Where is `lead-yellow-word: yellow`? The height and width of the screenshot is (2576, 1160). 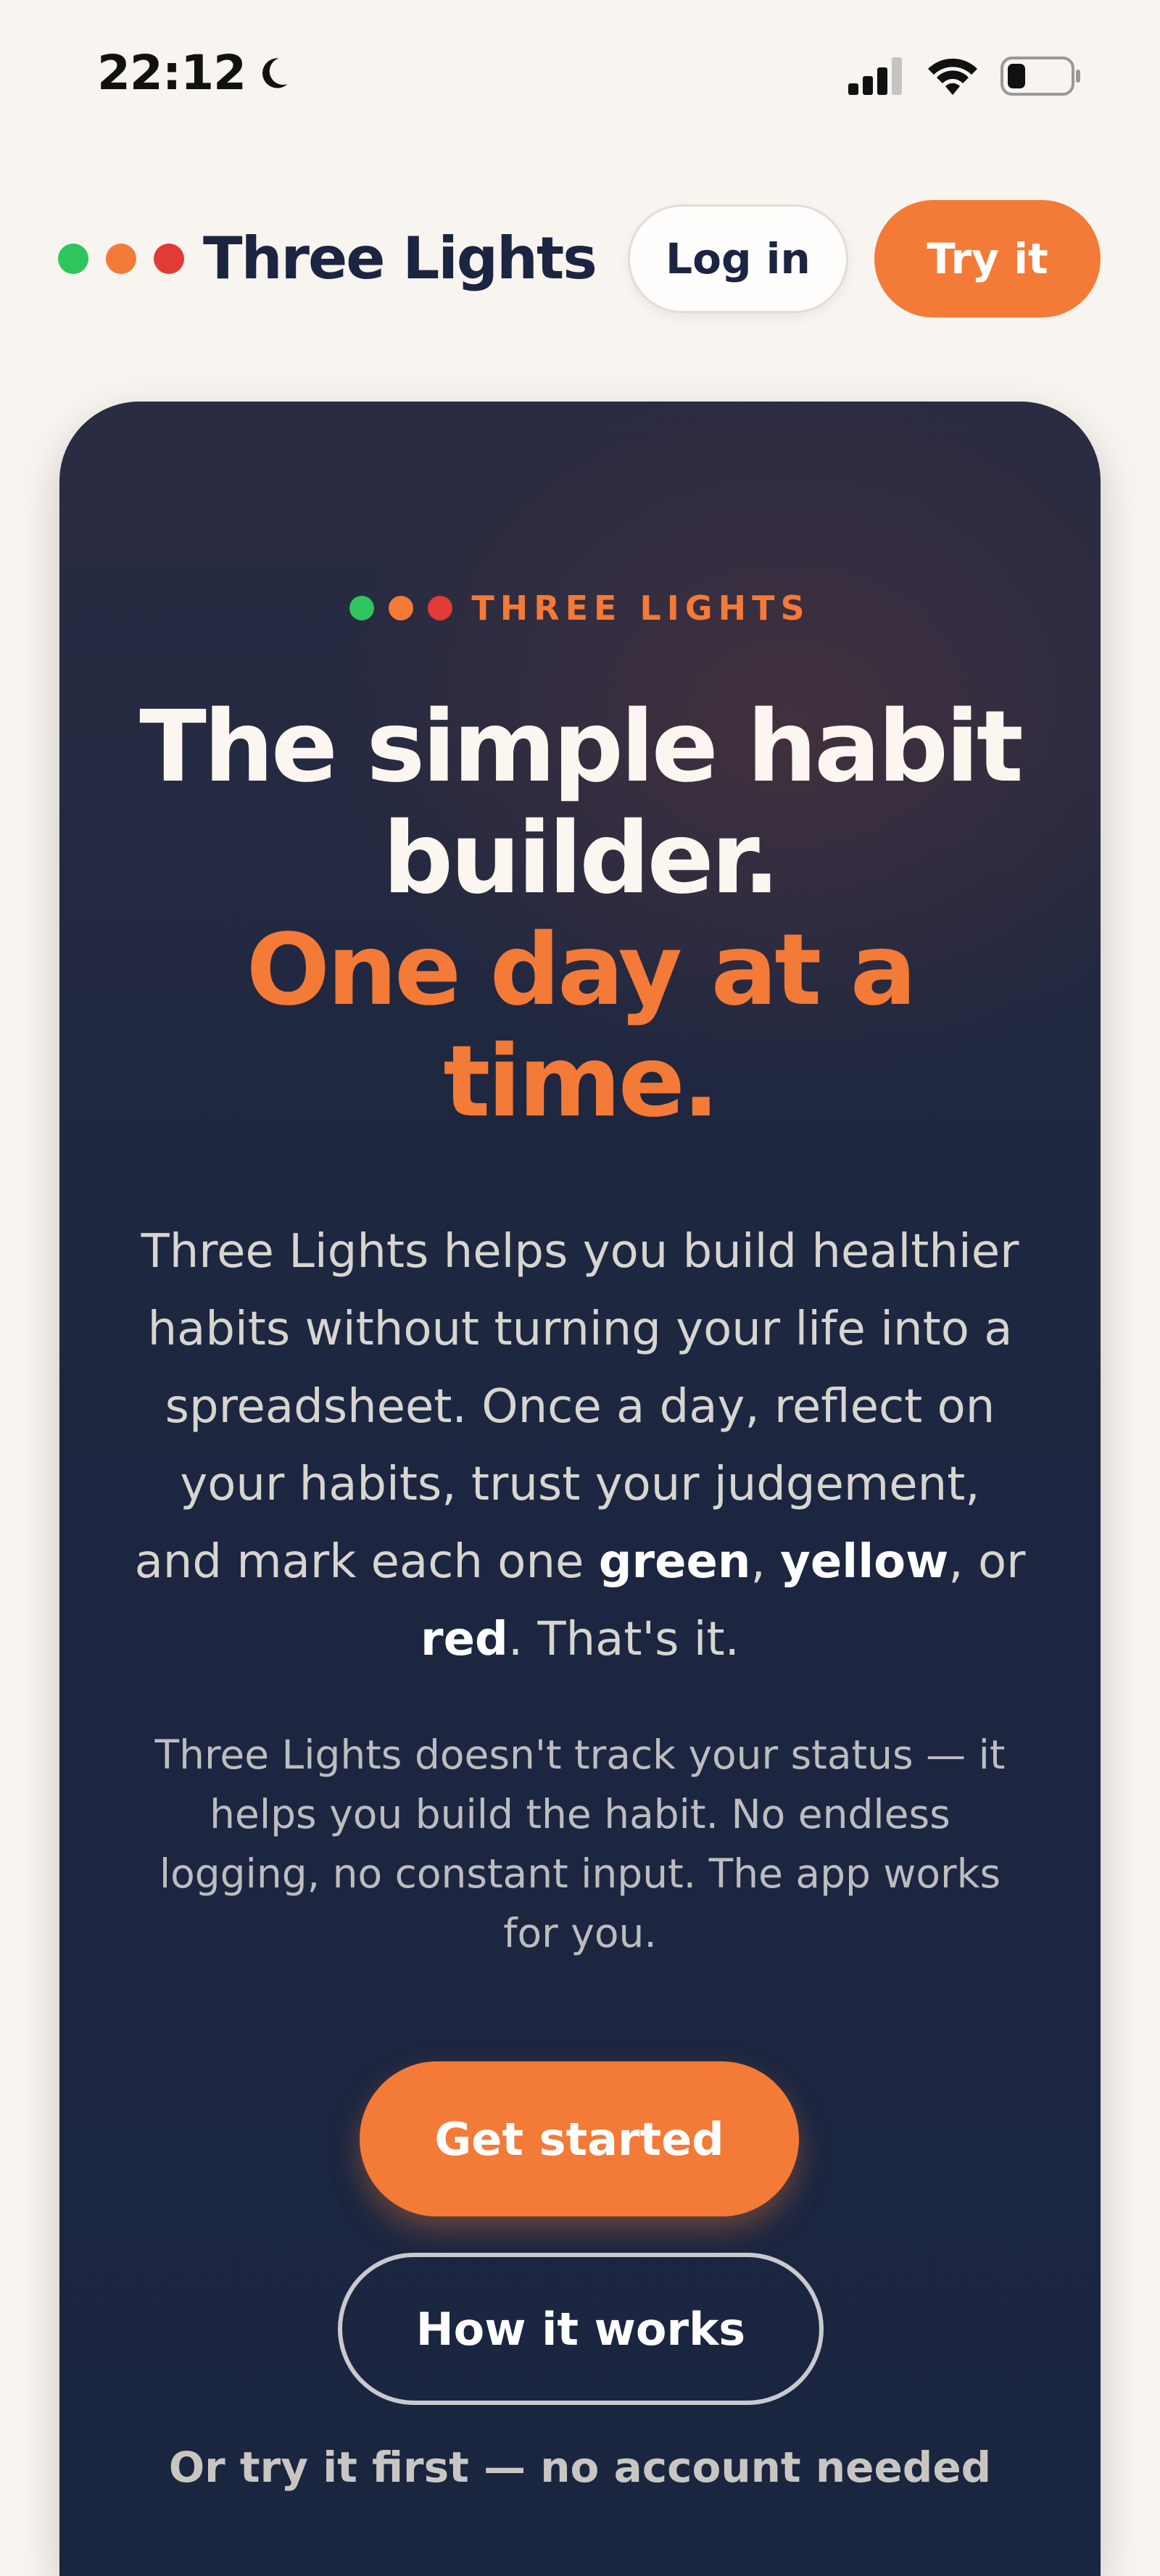 lead-yellow-word: yellow is located at coordinates (864, 1562).